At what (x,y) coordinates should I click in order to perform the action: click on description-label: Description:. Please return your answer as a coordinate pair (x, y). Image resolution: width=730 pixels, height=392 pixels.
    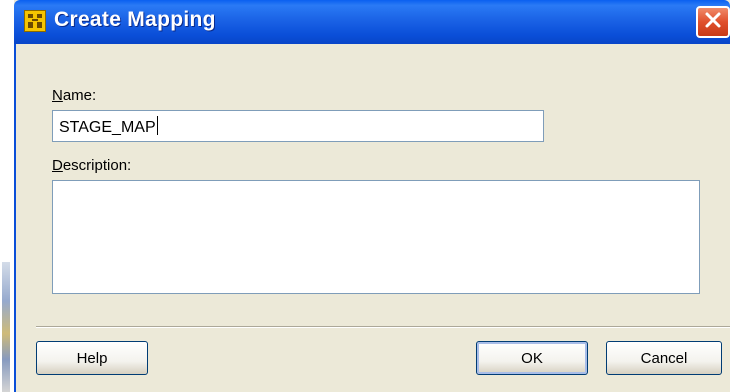
    Looking at the image, I should click on (92, 165).